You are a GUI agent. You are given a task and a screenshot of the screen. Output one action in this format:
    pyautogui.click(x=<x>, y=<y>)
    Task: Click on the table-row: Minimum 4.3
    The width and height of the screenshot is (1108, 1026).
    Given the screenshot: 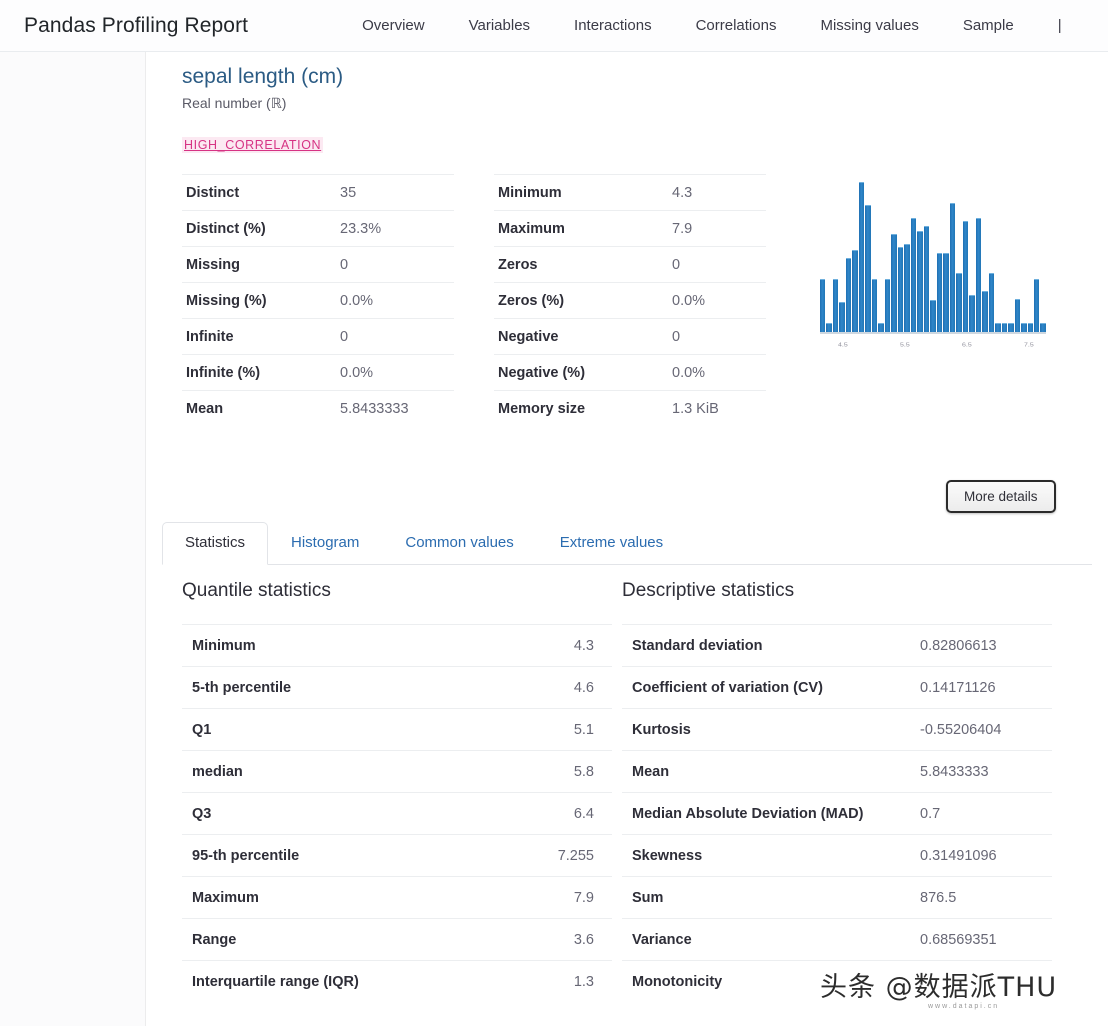 What is the action you would take?
    pyautogui.click(x=630, y=192)
    